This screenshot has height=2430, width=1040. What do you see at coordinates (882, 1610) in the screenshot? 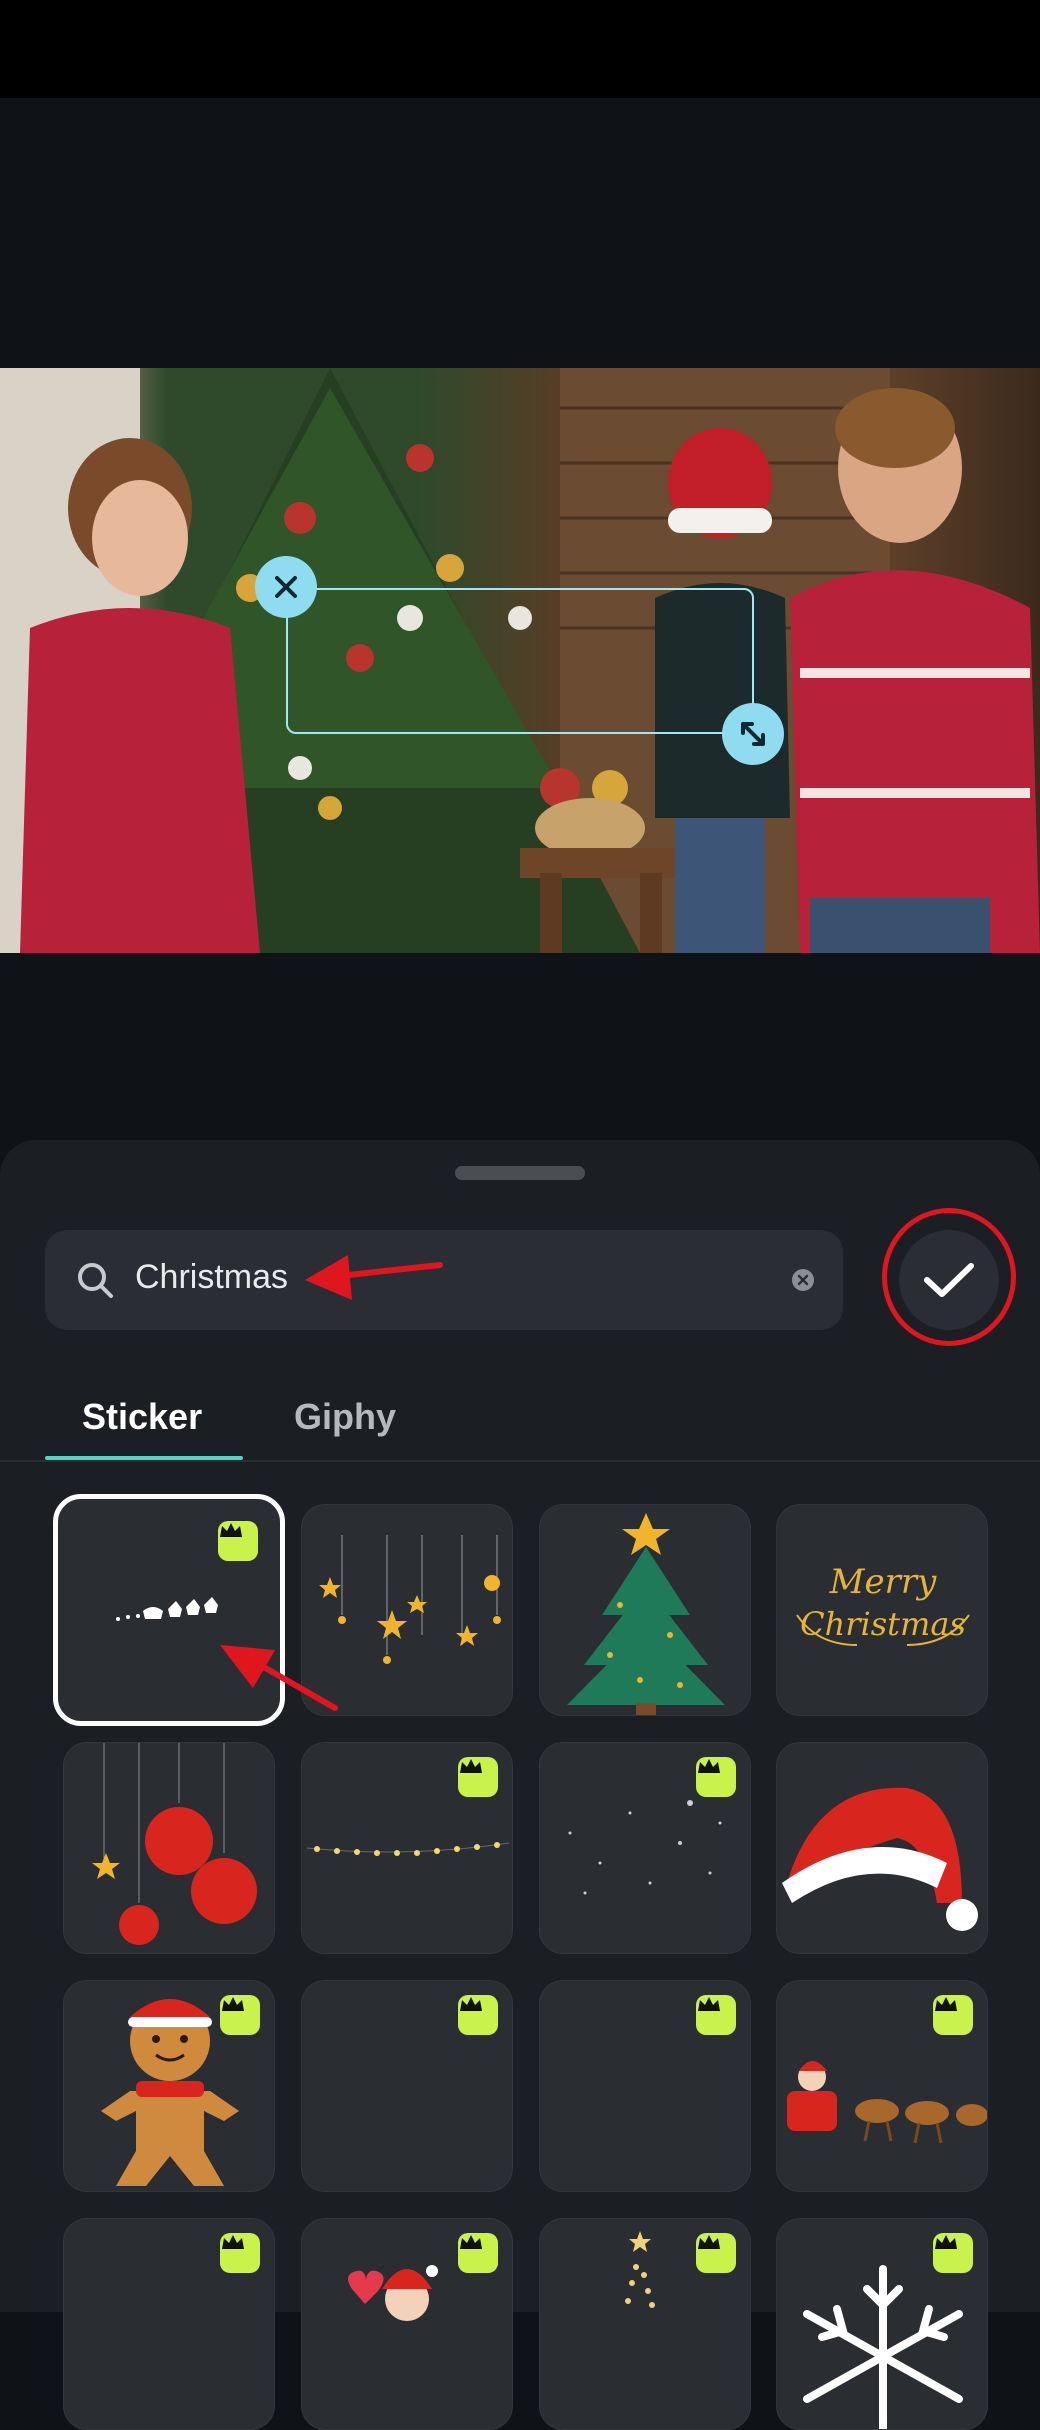
I see `sticker-merry-christmas: Merry Christmas` at bounding box center [882, 1610].